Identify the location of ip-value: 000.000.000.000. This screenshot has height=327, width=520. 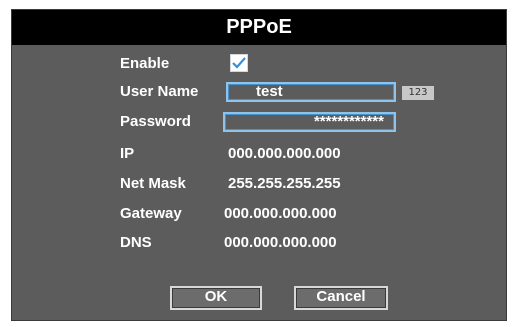
(284, 153).